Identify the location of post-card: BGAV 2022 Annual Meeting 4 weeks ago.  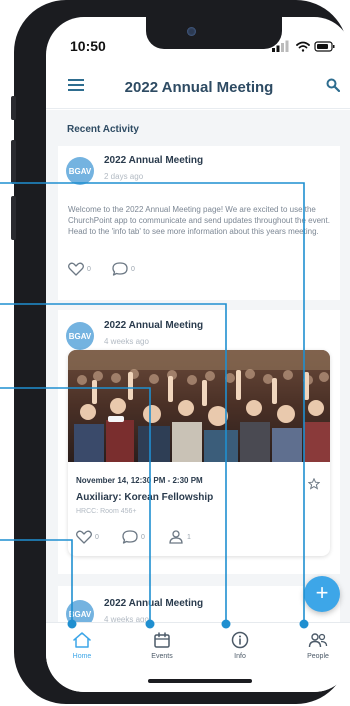
(199, 607).